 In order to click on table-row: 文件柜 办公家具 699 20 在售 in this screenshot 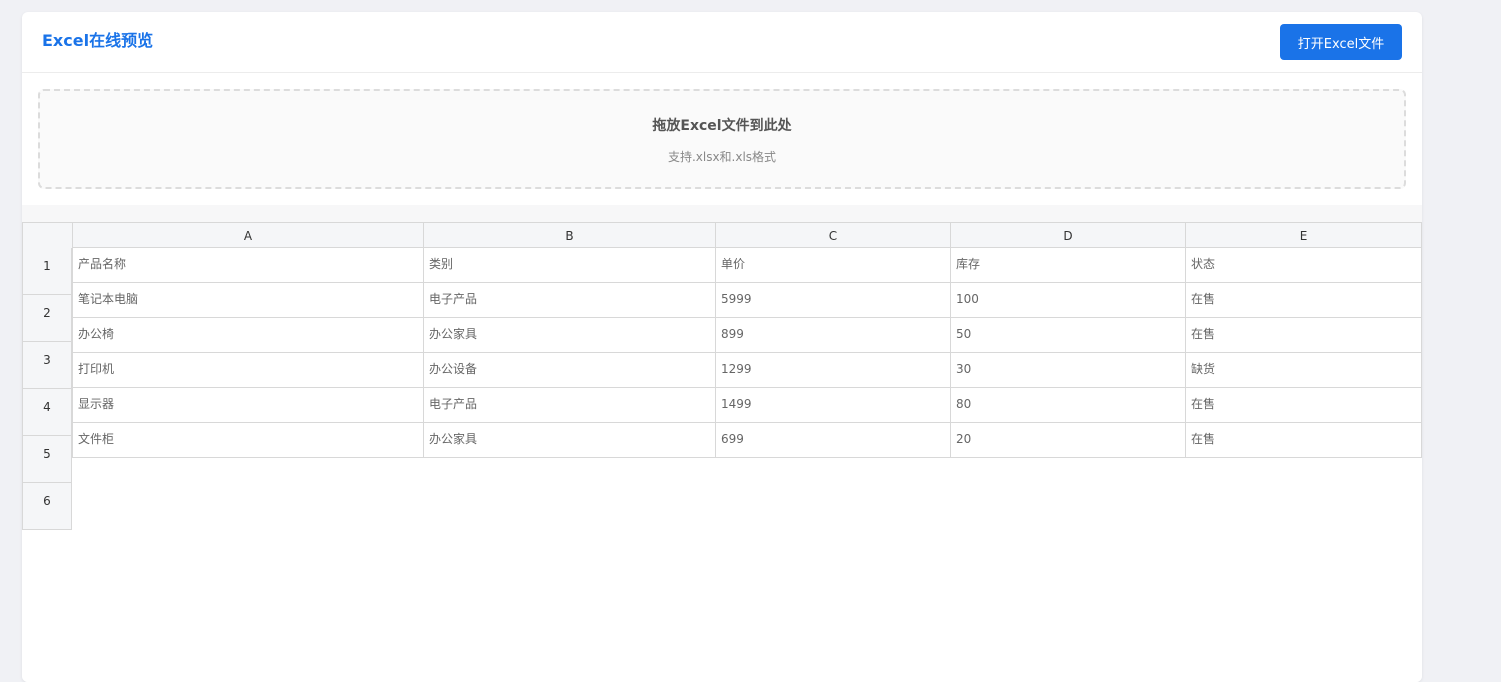, I will do `click(747, 440)`.